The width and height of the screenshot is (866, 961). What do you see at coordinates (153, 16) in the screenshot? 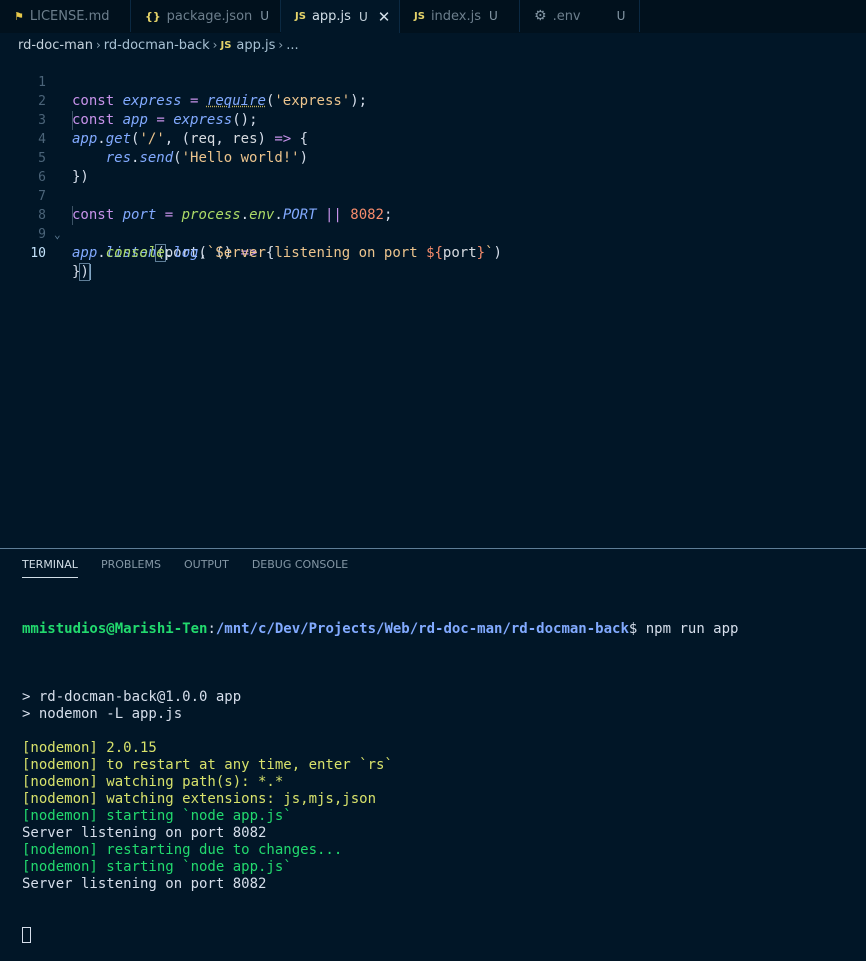
I see `json-braces-icon: {}` at bounding box center [153, 16].